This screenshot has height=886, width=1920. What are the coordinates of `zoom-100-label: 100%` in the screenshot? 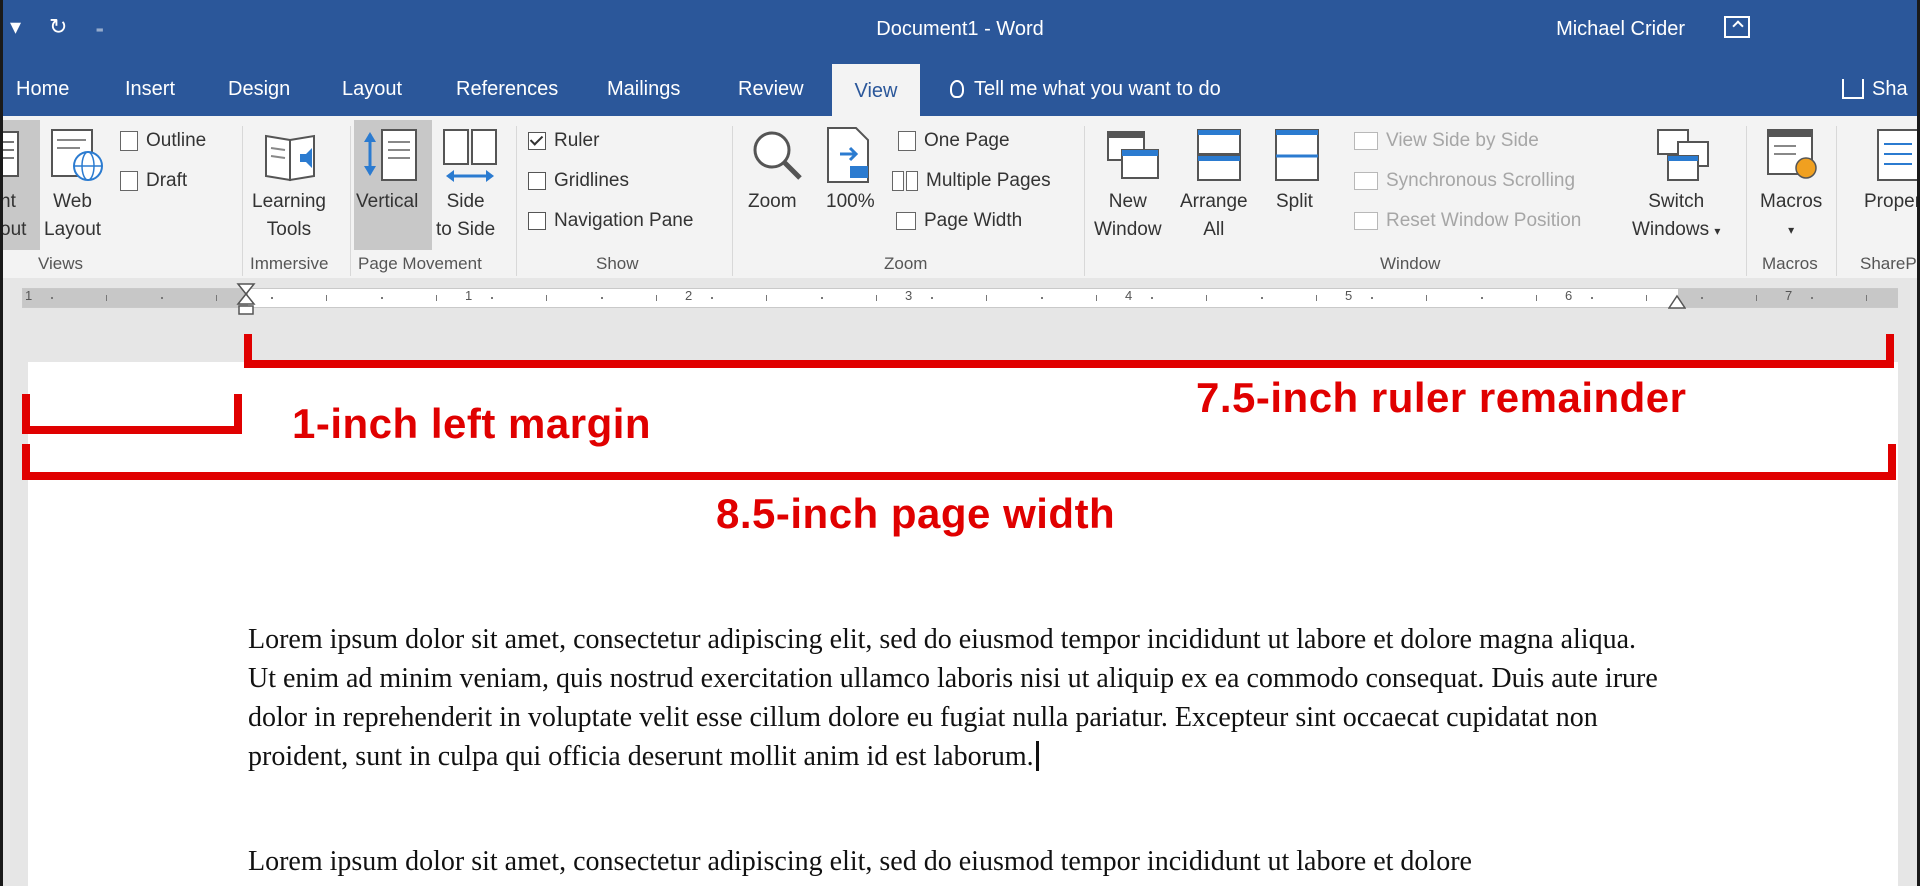 It's located at (850, 202).